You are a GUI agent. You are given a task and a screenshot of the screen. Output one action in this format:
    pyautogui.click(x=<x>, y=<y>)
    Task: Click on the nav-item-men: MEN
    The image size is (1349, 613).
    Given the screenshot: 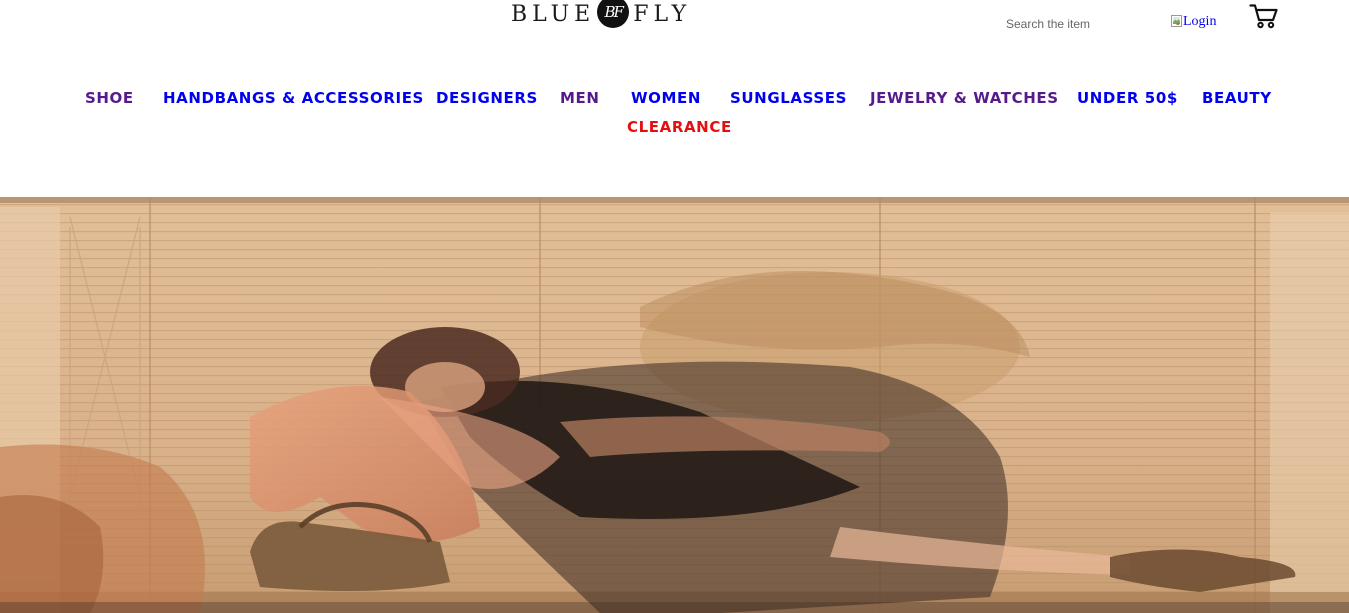 What is the action you would take?
    pyautogui.click(x=580, y=98)
    